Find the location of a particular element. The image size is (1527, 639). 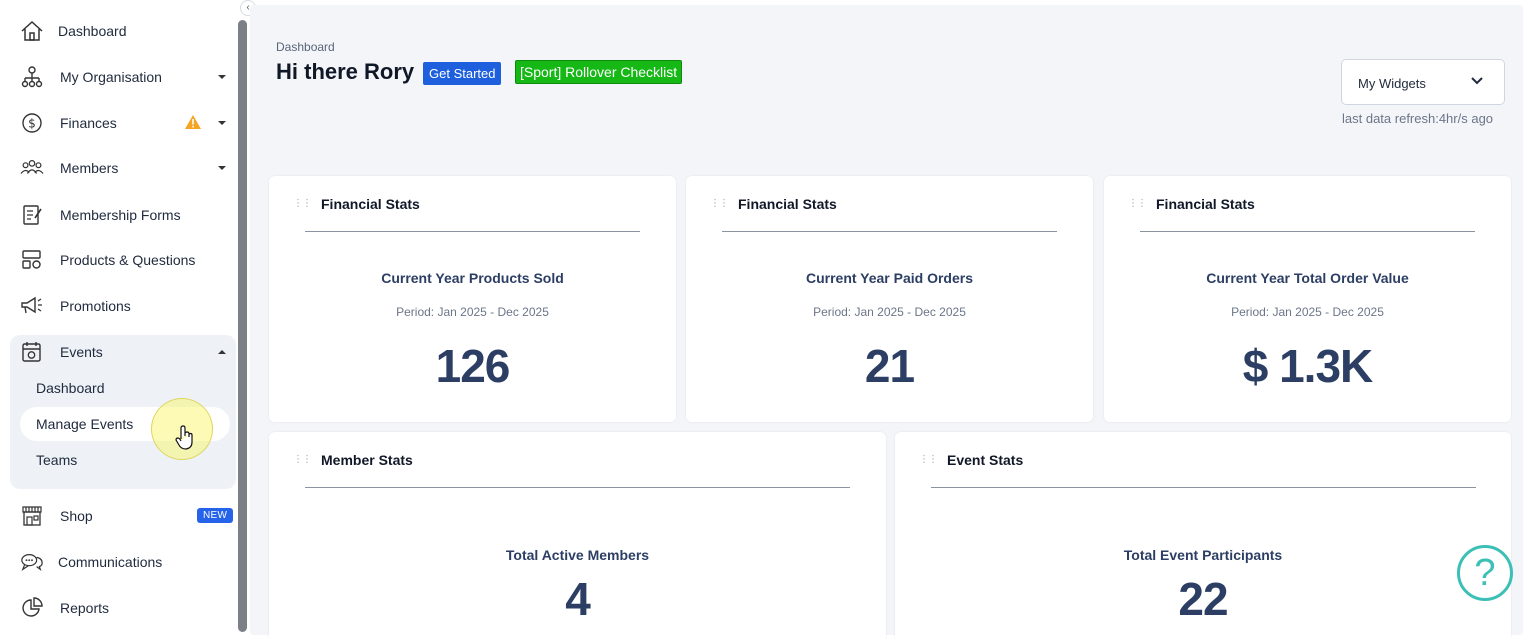

dollar-icon: $ is located at coordinates (32, 123).